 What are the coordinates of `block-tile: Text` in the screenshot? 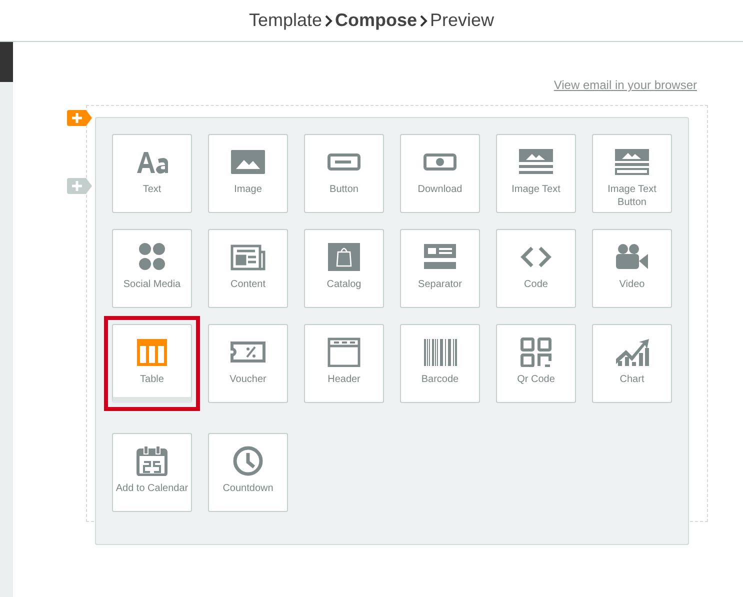 It's located at (152, 173).